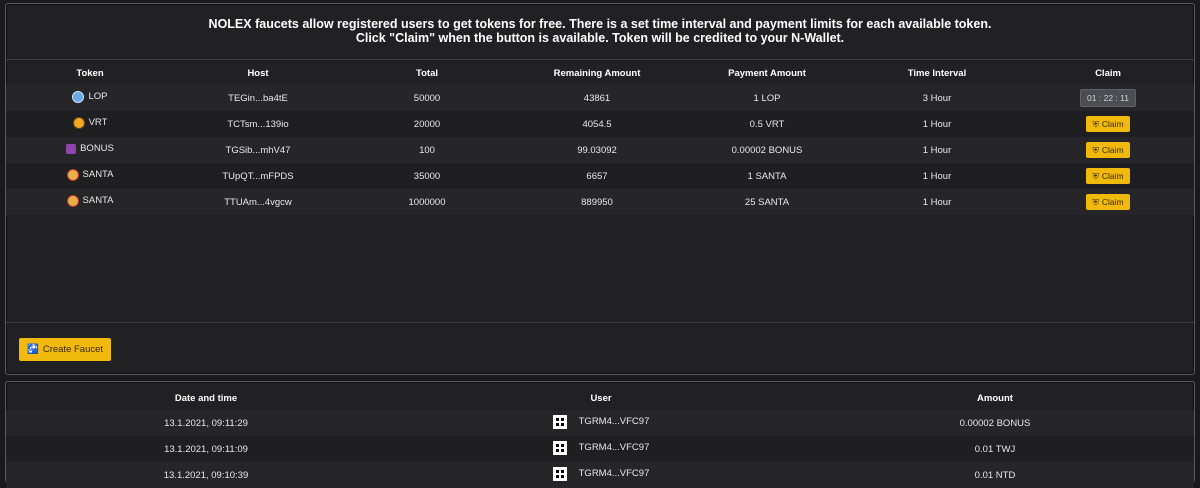 Image resolution: width=1200 pixels, height=488 pixels. I want to click on header-datetime: Date and time, so click(206, 398).